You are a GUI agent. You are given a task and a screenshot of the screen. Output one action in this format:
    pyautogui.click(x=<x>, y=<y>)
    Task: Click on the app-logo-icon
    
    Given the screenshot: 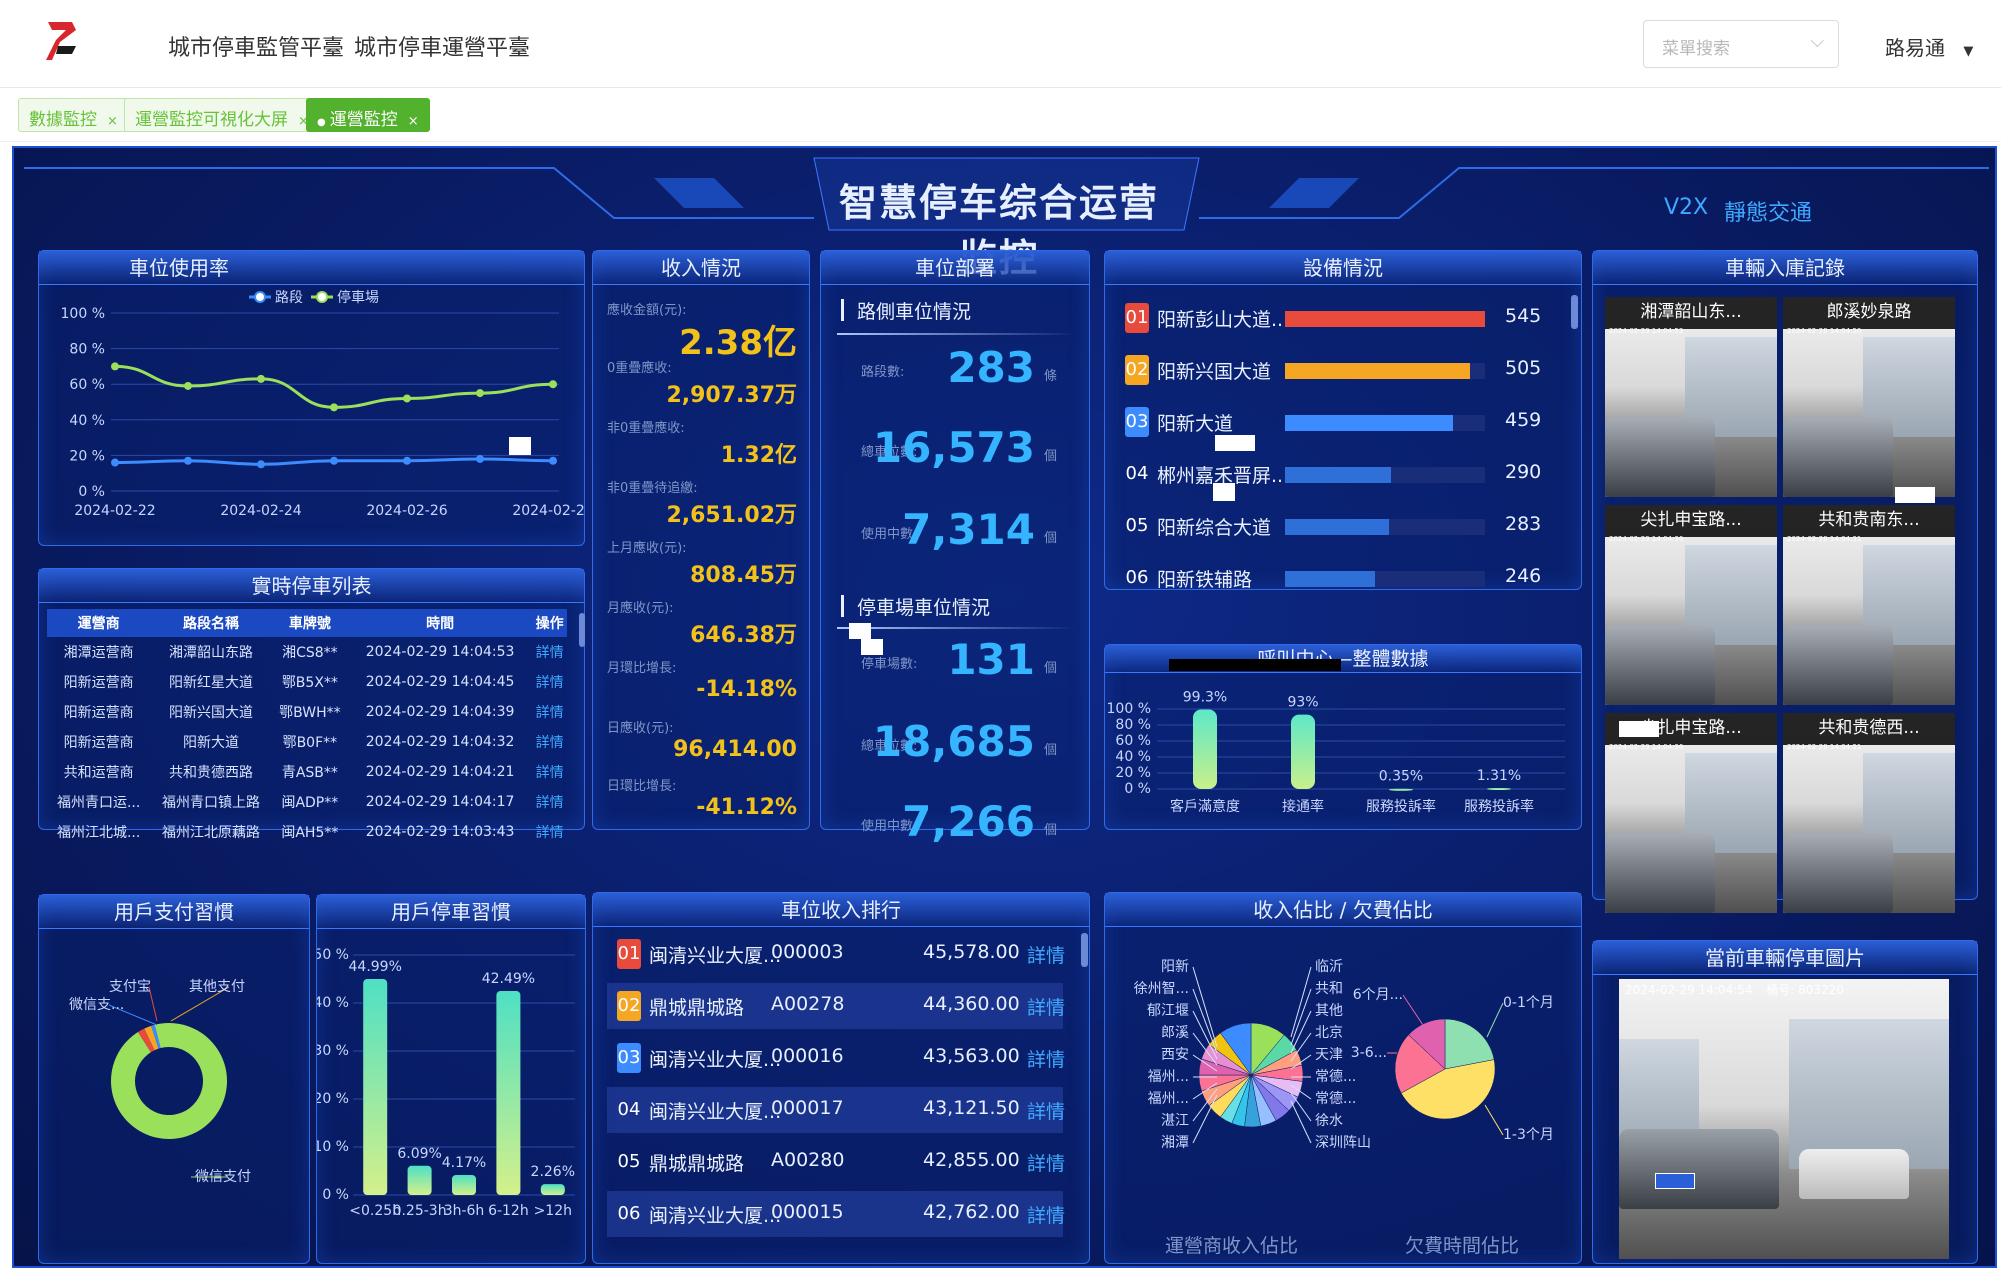 What is the action you would take?
    pyautogui.click(x=62, y=41)
    